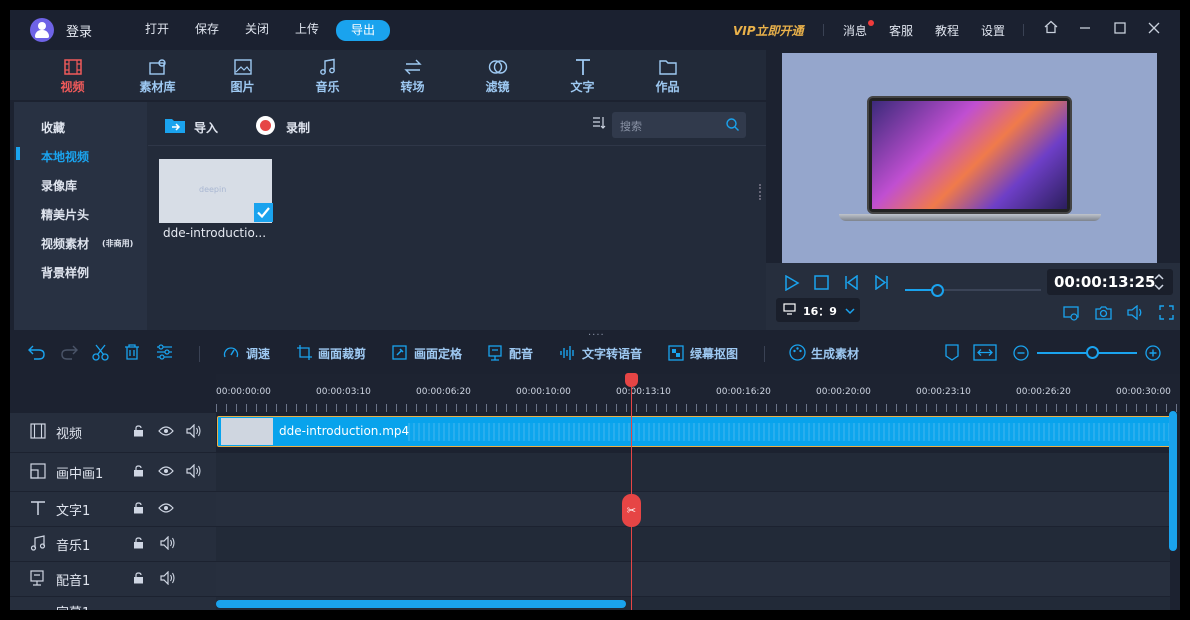  I want to click on adjust-icon, so click(164, 353).